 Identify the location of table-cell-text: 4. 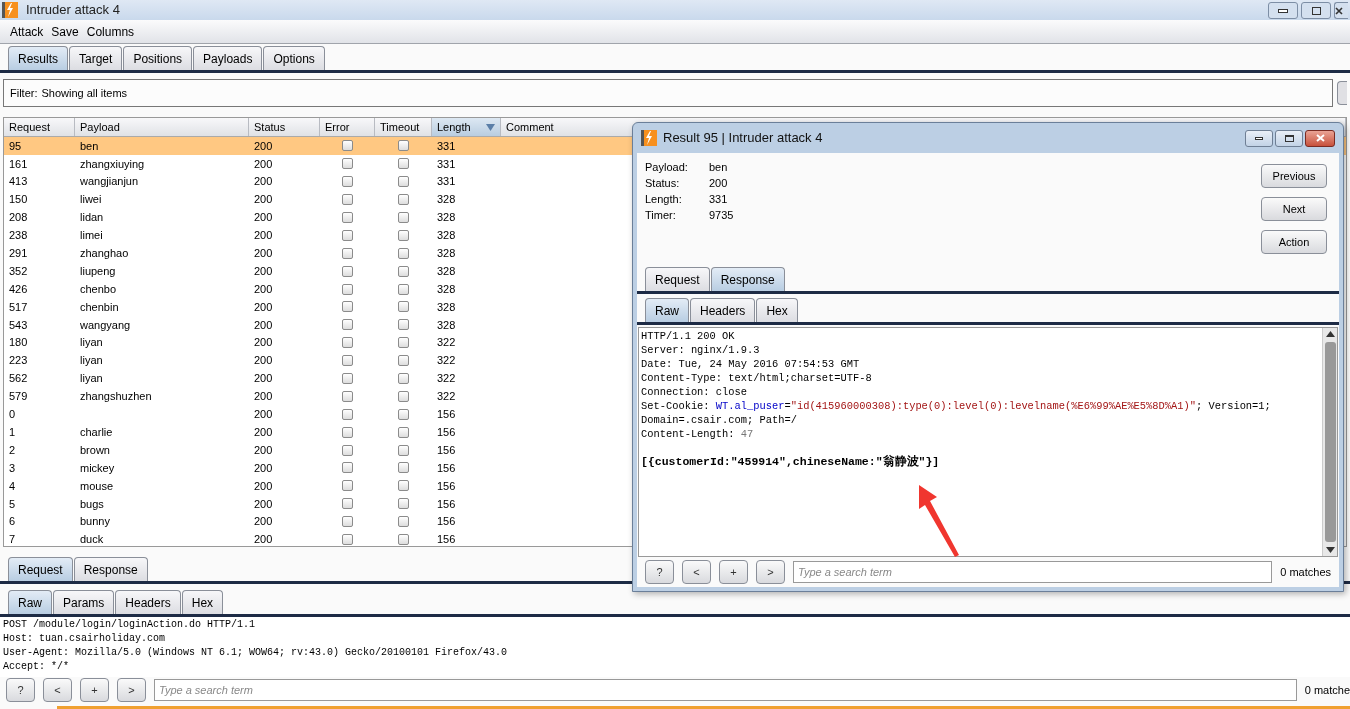
(12, 486).